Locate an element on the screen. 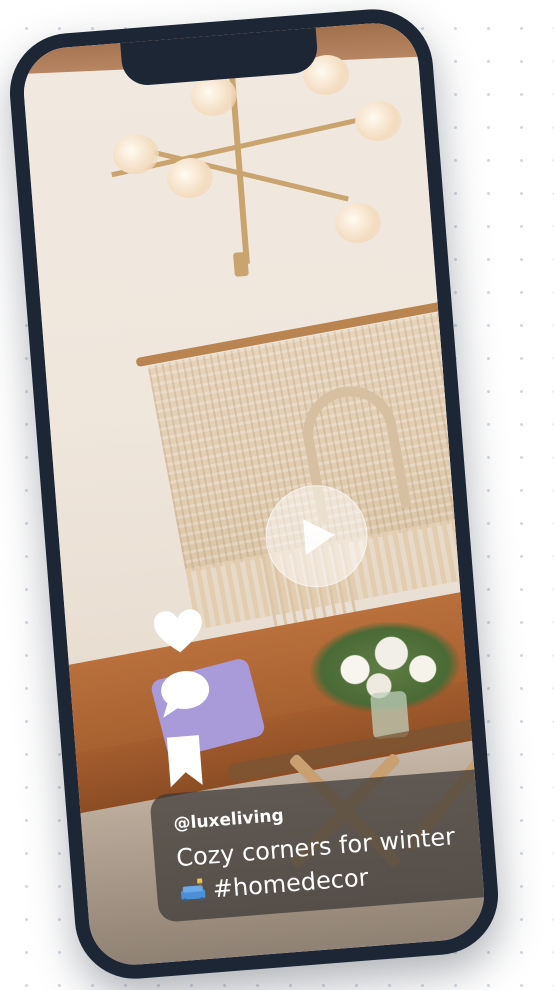  comment-button is located at coordinates (186, 694).